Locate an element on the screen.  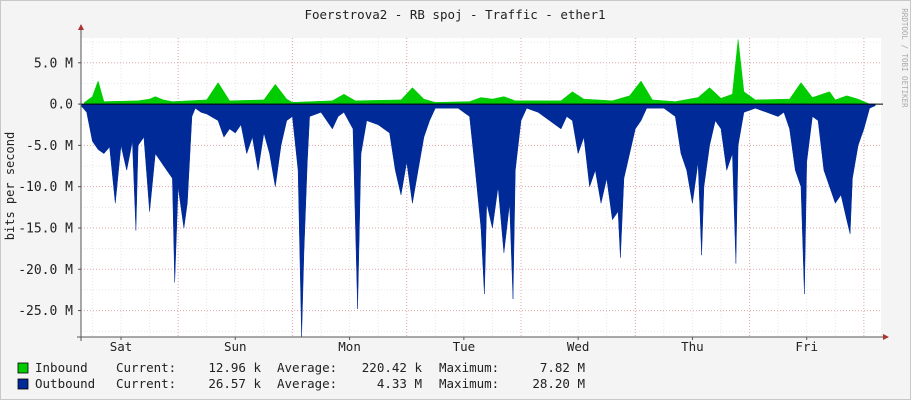
legend-average-value: 220.42 k is located at coordinates (392, 367).